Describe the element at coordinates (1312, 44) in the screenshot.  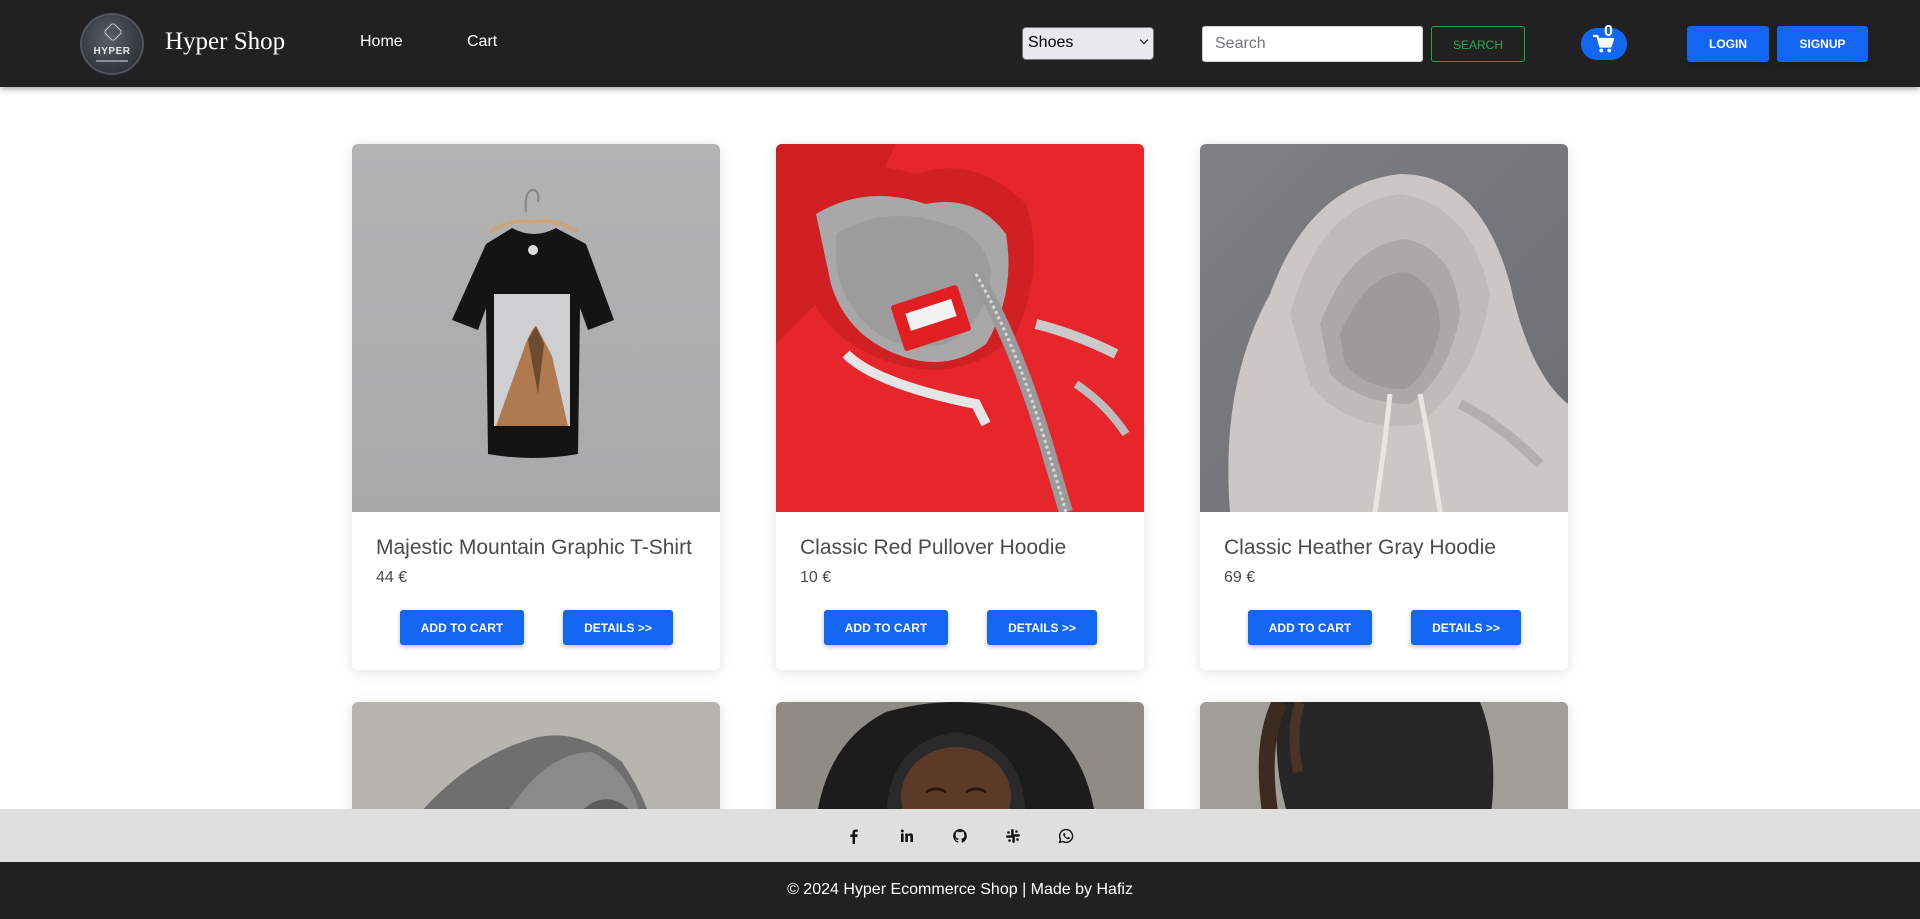
I see `search-input: Search` at that location.